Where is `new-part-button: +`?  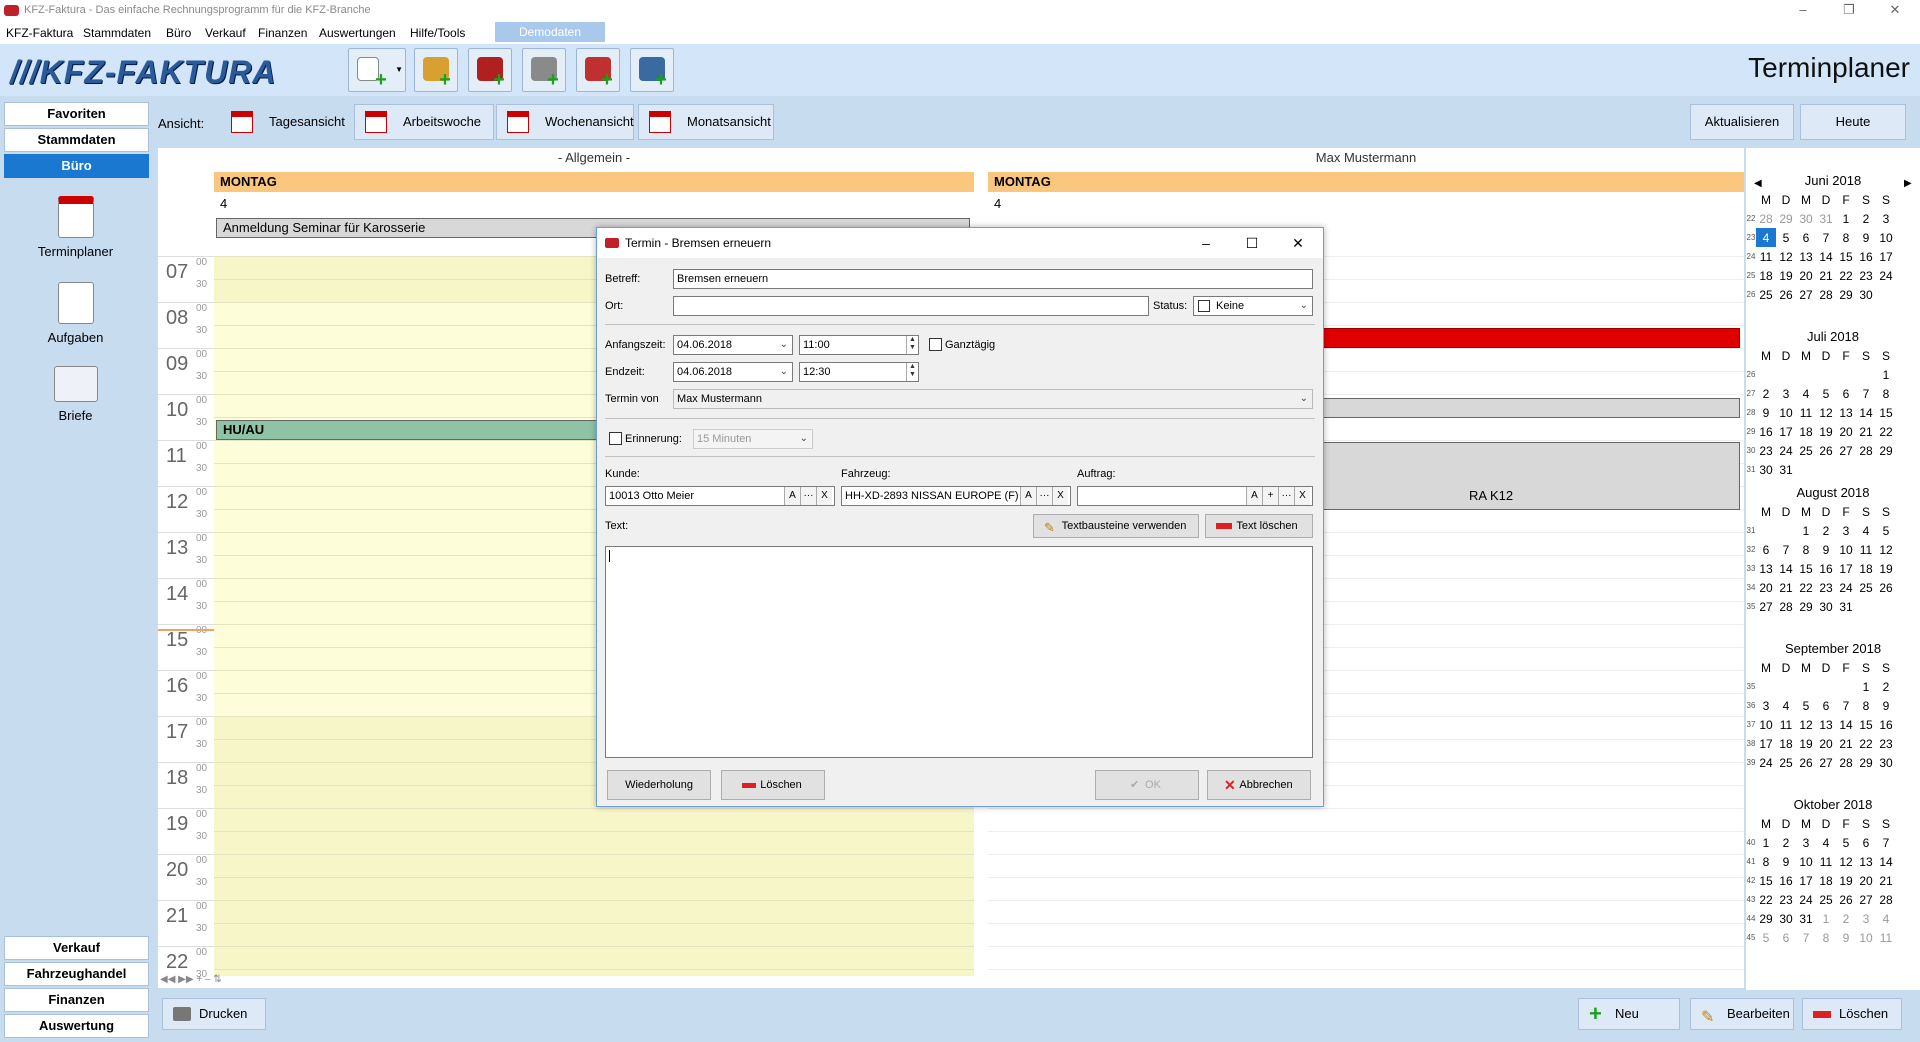
new-part-button: + is located at coordinates (544, 70).